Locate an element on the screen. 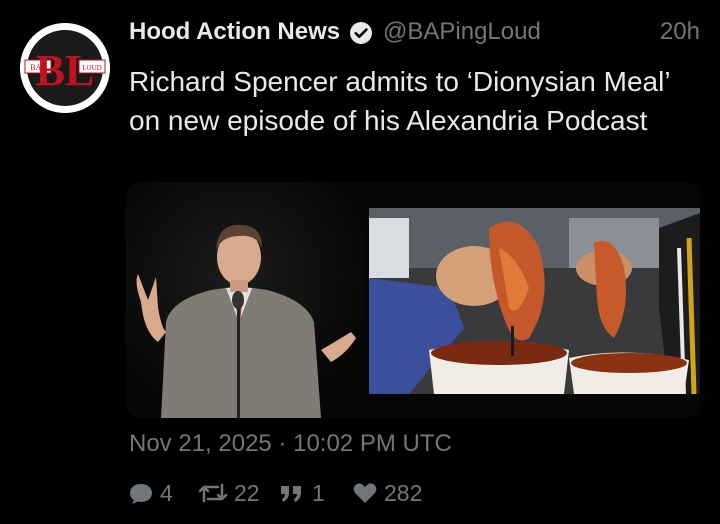  like-count: 282 is located at coordinates (403, 492).